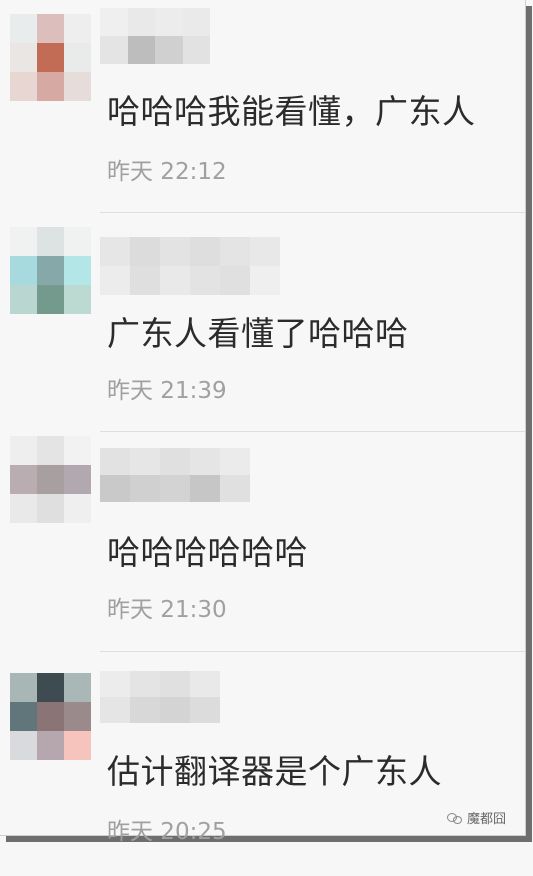 This screenshot has height=876, width=533. What do you see at coordinates (167, 172) in the screenshot?
I see `comment-time: 昨天 22:12` at bounding box center [167, 172].